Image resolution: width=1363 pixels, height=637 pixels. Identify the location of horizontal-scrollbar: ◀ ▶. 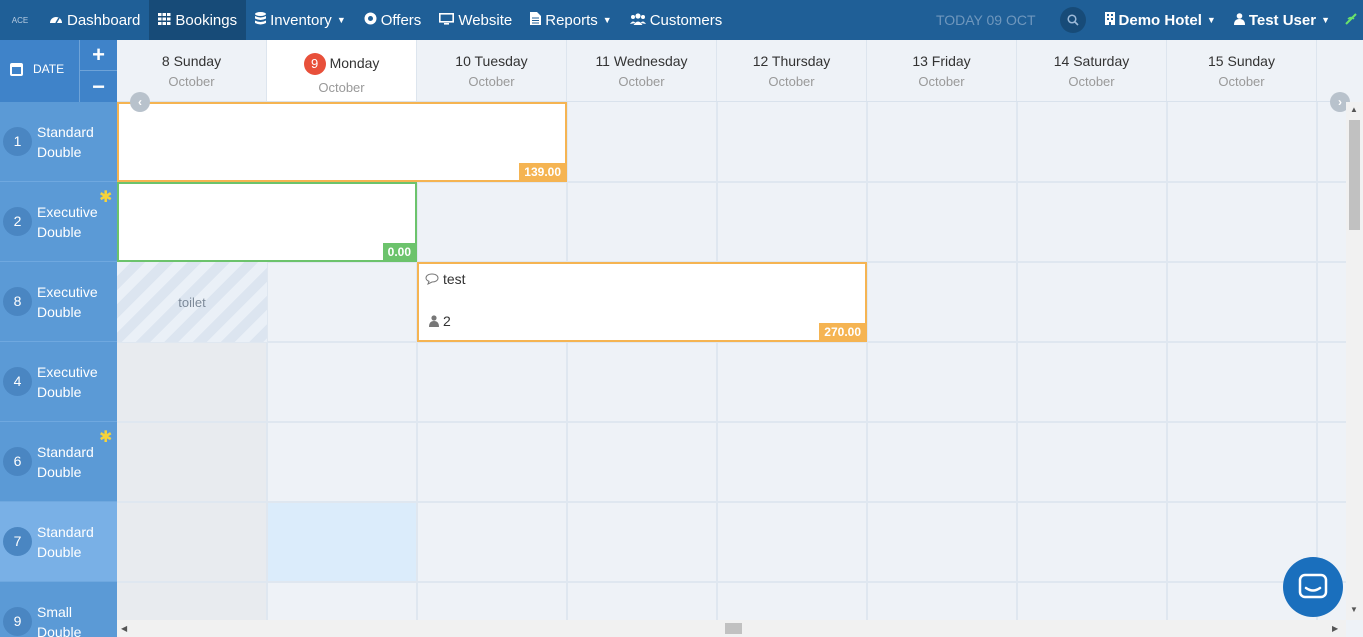
(731, 628).